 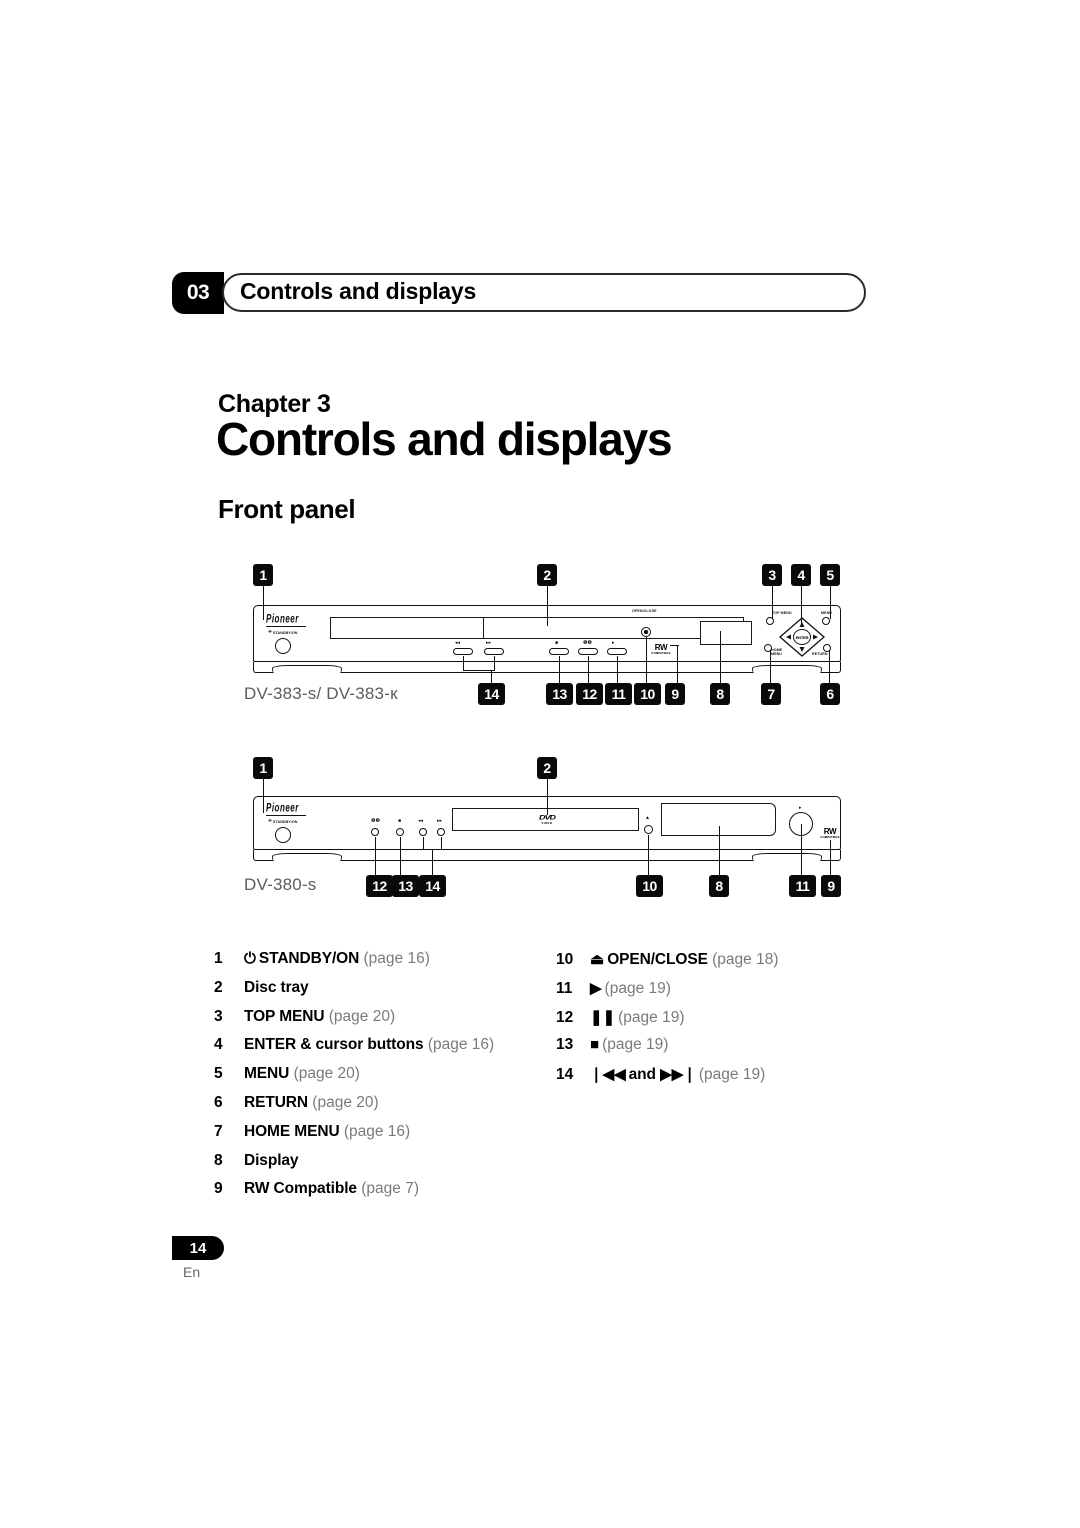 I want to click on leader-14a-d2, so click(x=423, y=843).